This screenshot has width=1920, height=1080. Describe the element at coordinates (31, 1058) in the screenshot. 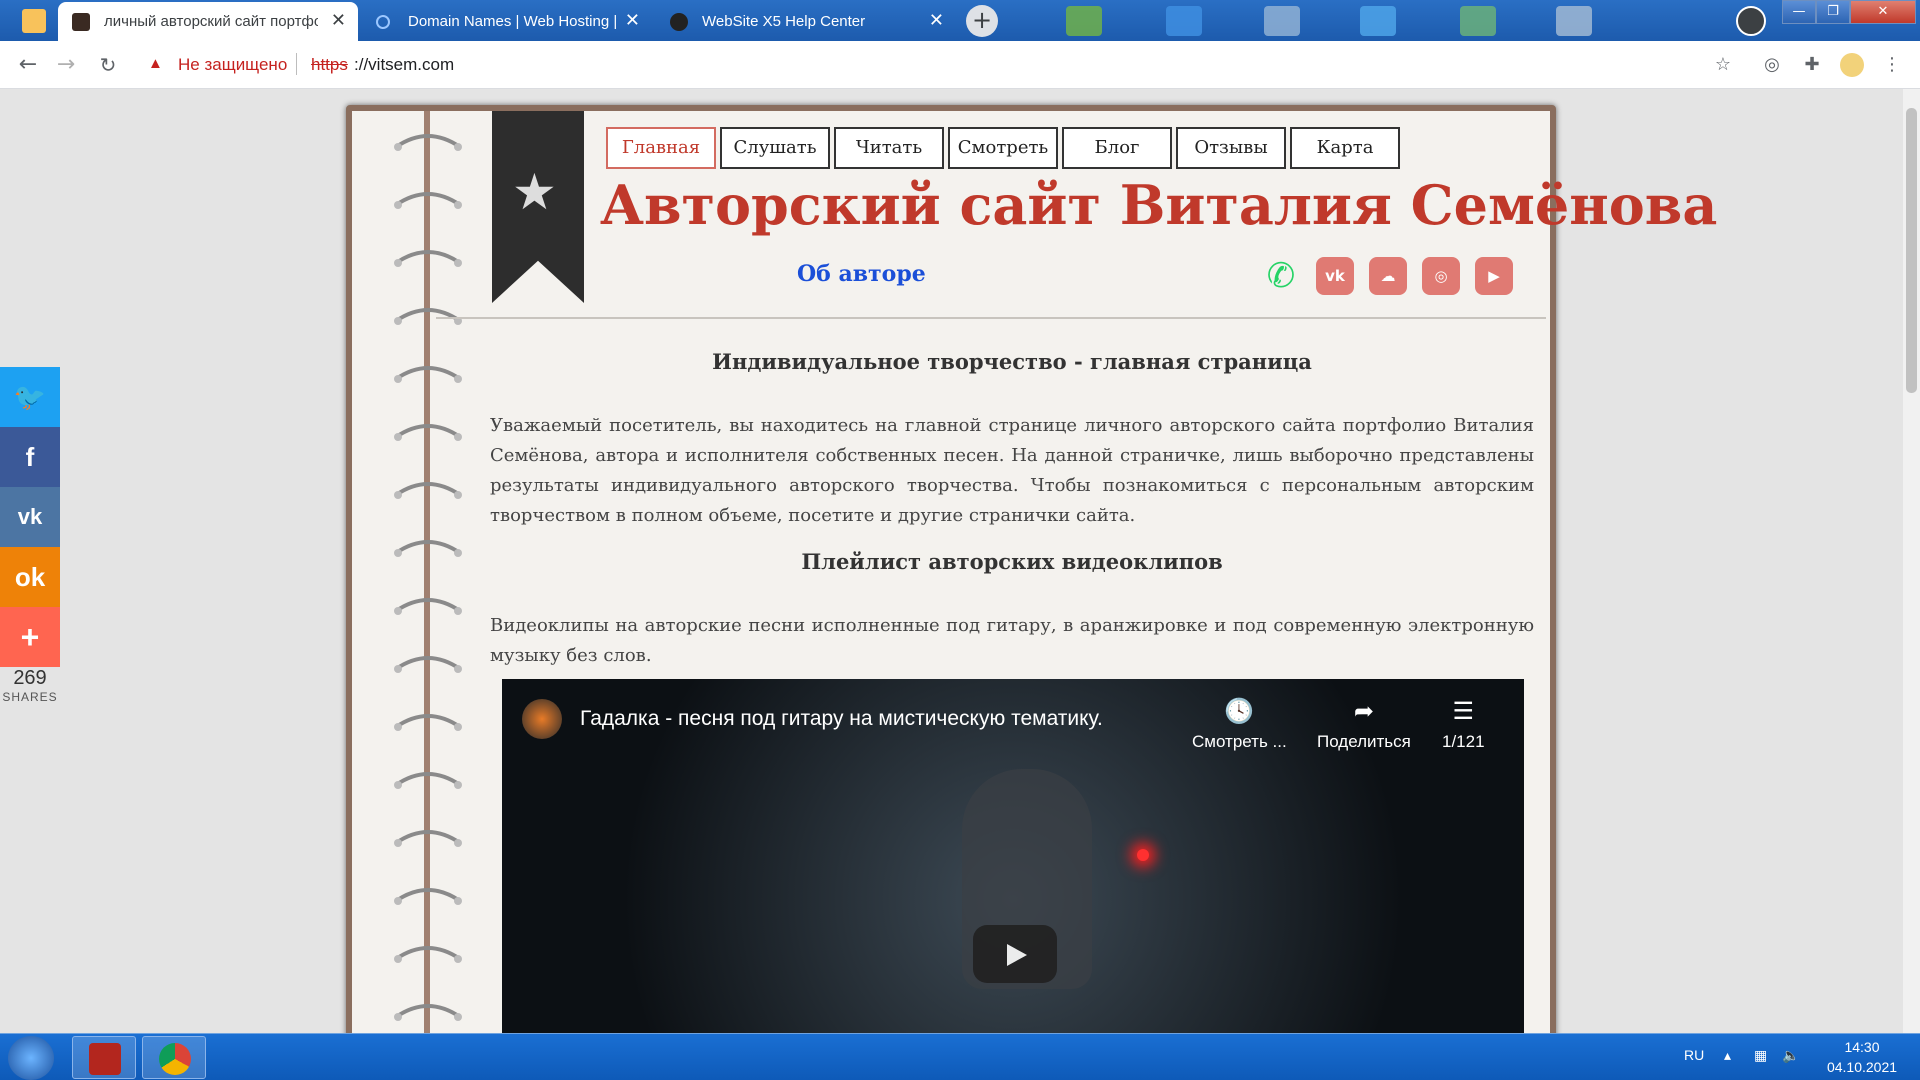

I see `start-button` at that location.